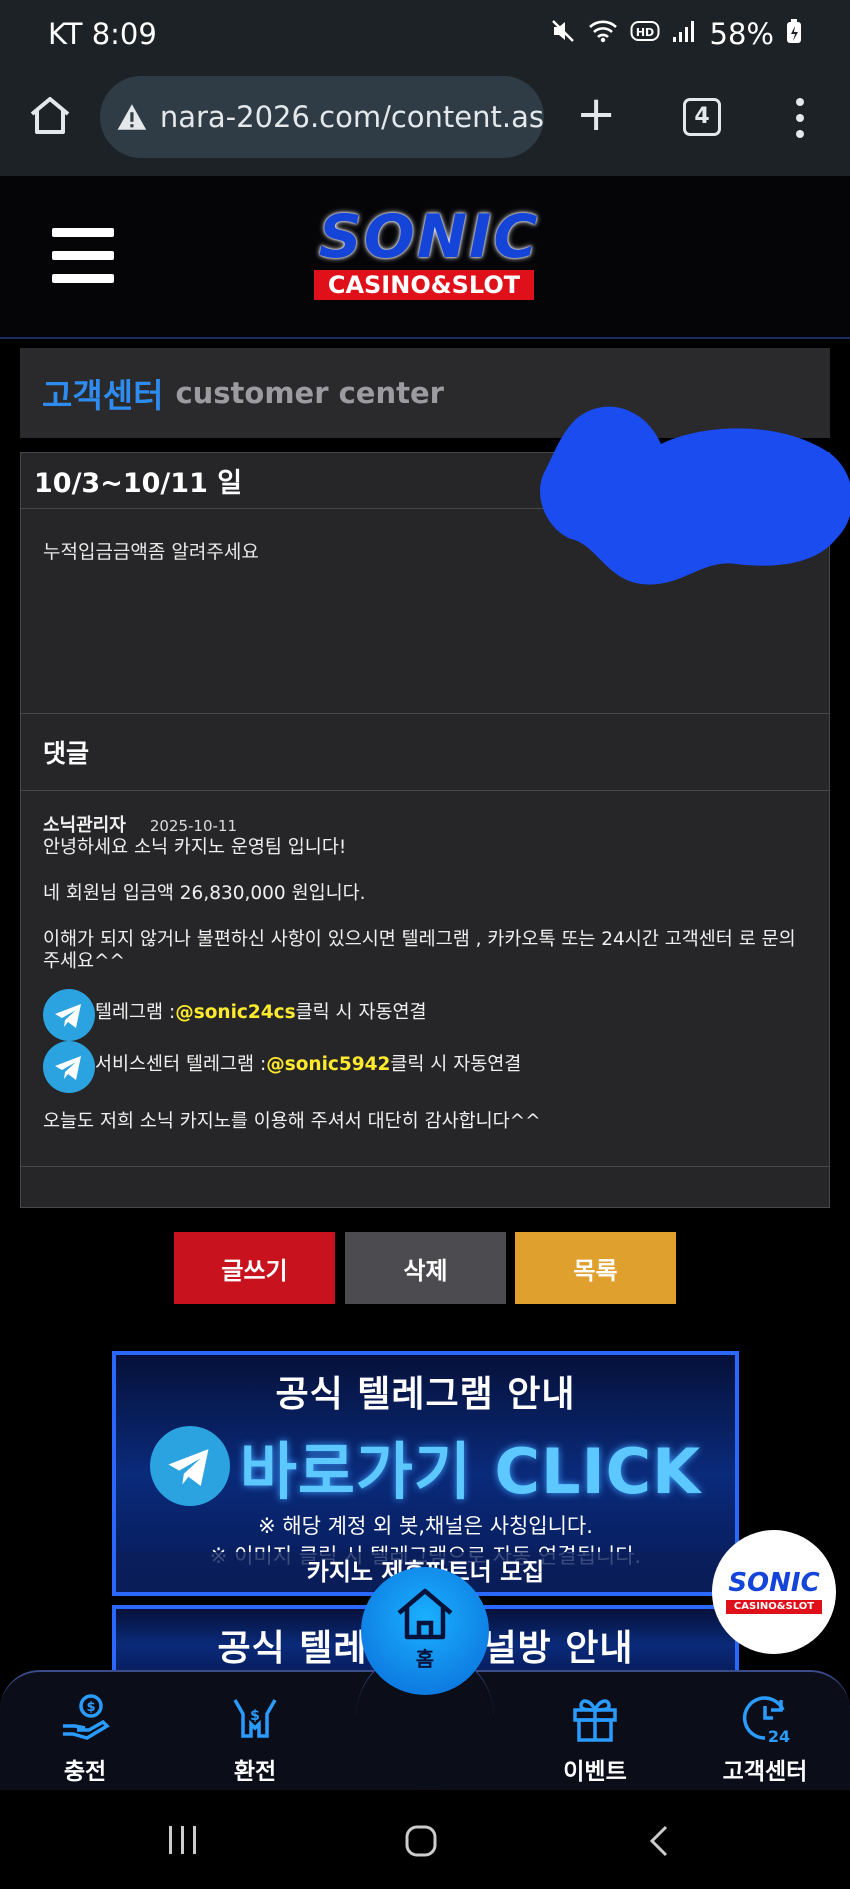  What do you see at coordinates (435, 495) in the screenshot?
I see `post-header: 10/3~10/11 일 11` at bounding box center [435, 495].